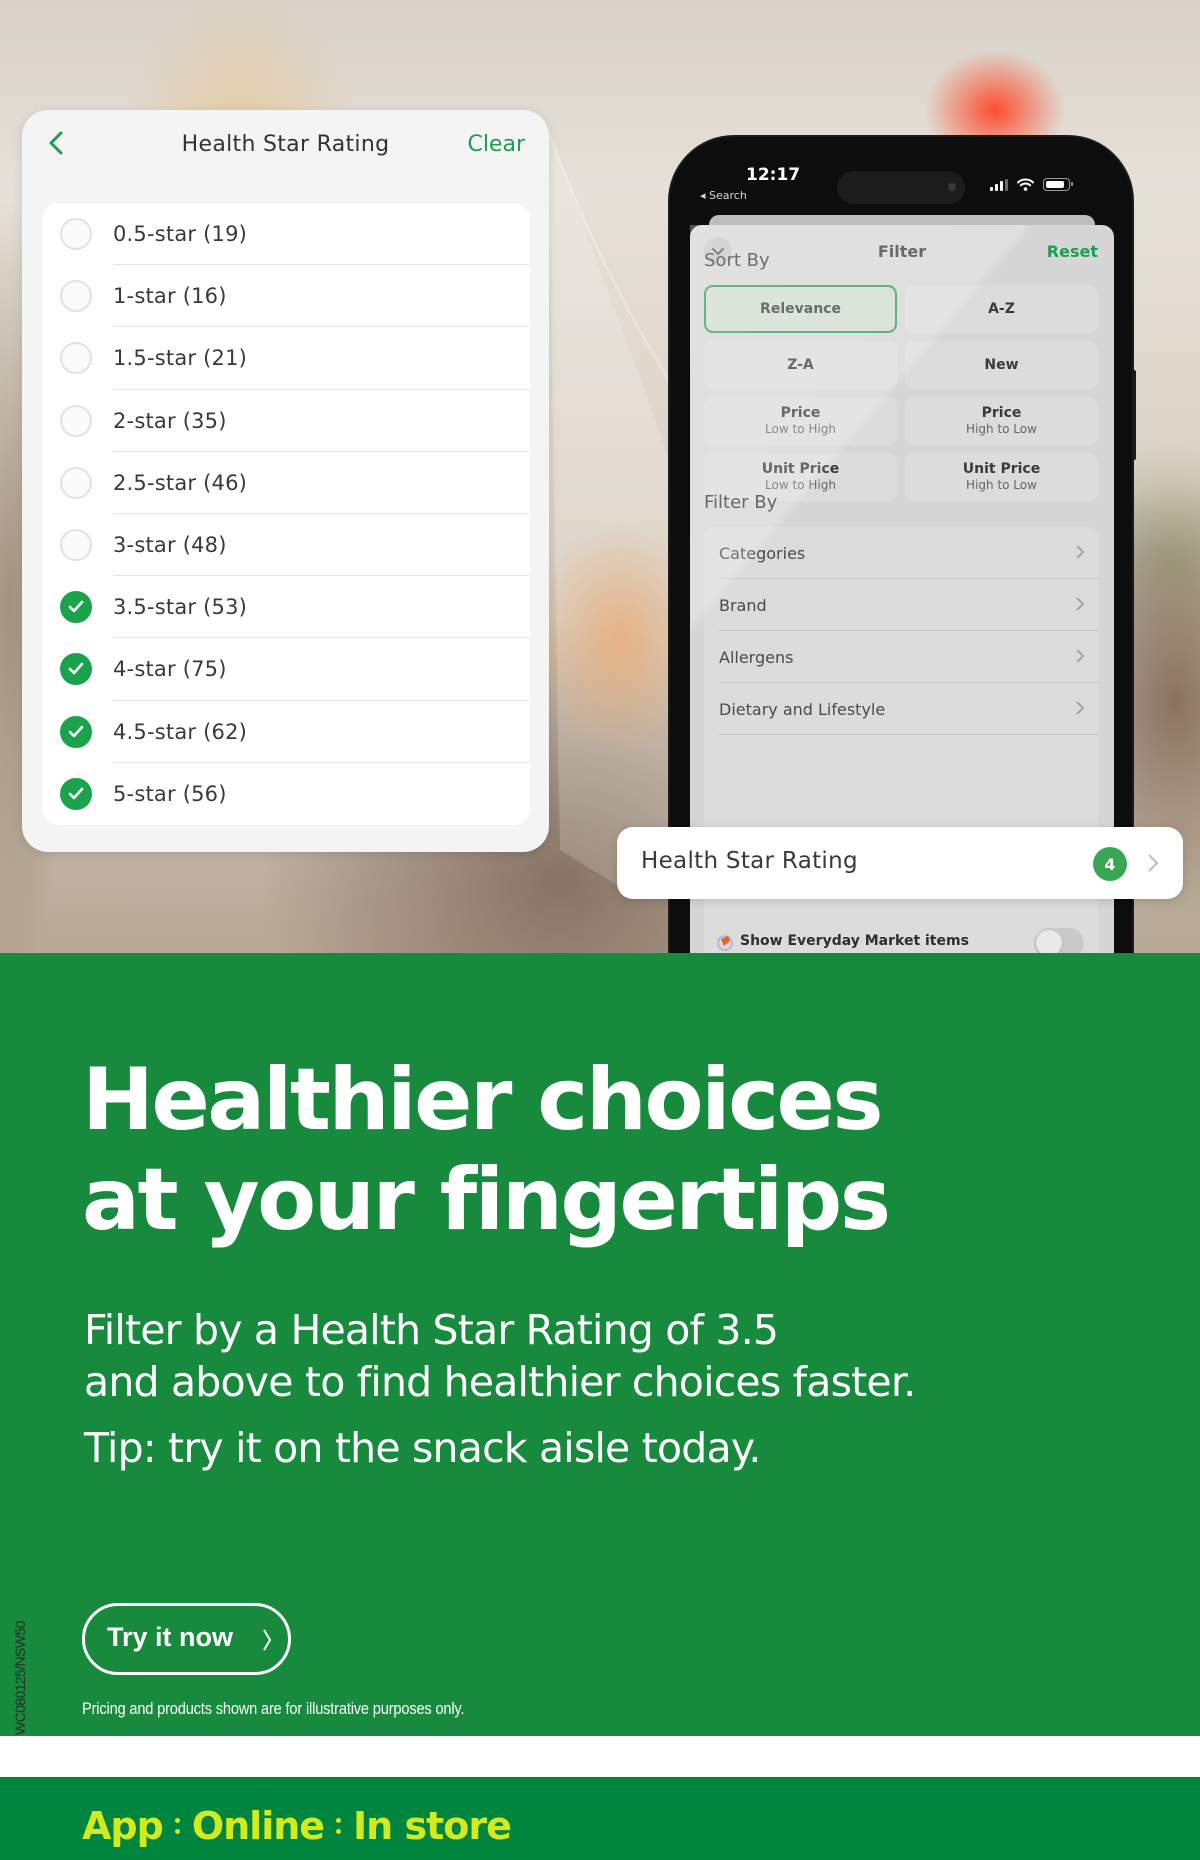 This screenshot has width=1200, height=1860. I want to click on rating-option-label: 4-star (75), so click(170, 669).